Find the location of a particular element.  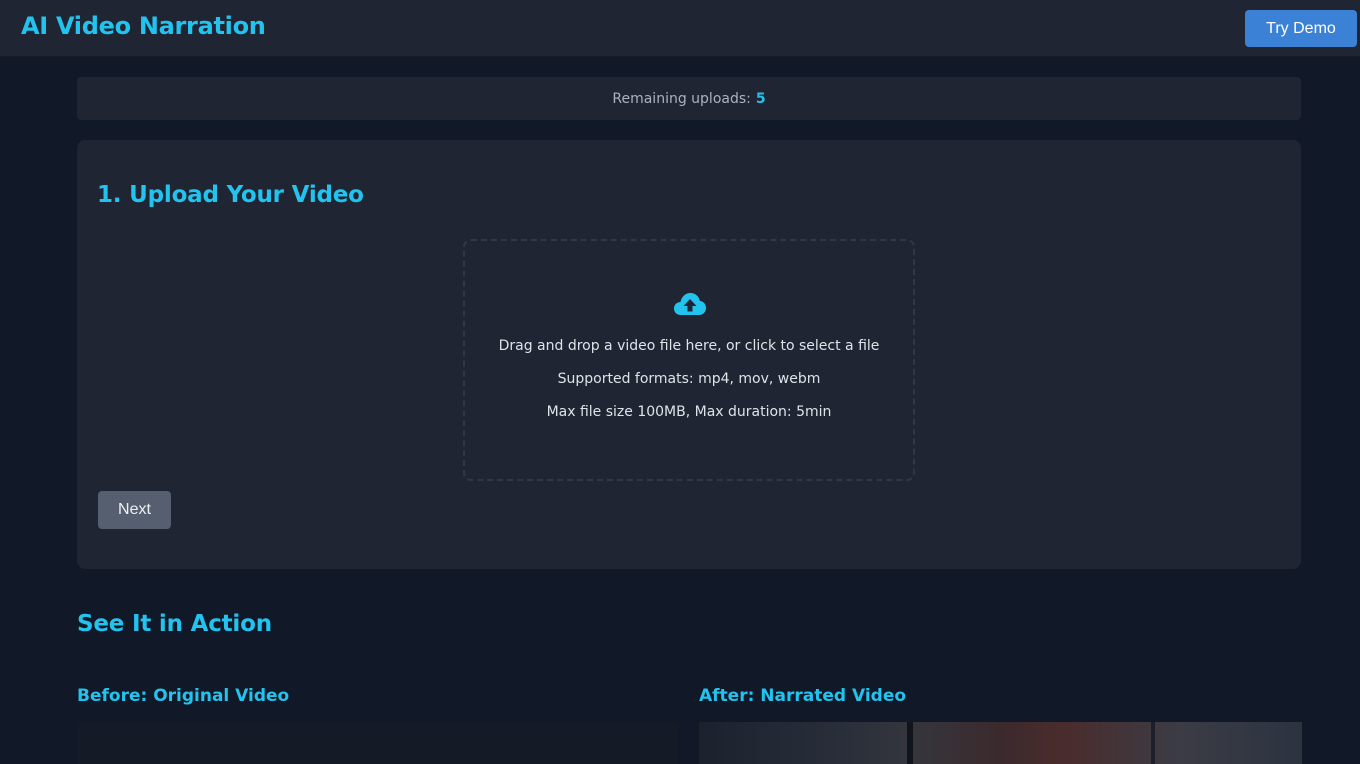

after-video-label: After: Narrated Video is located at coordinates (803, 696).